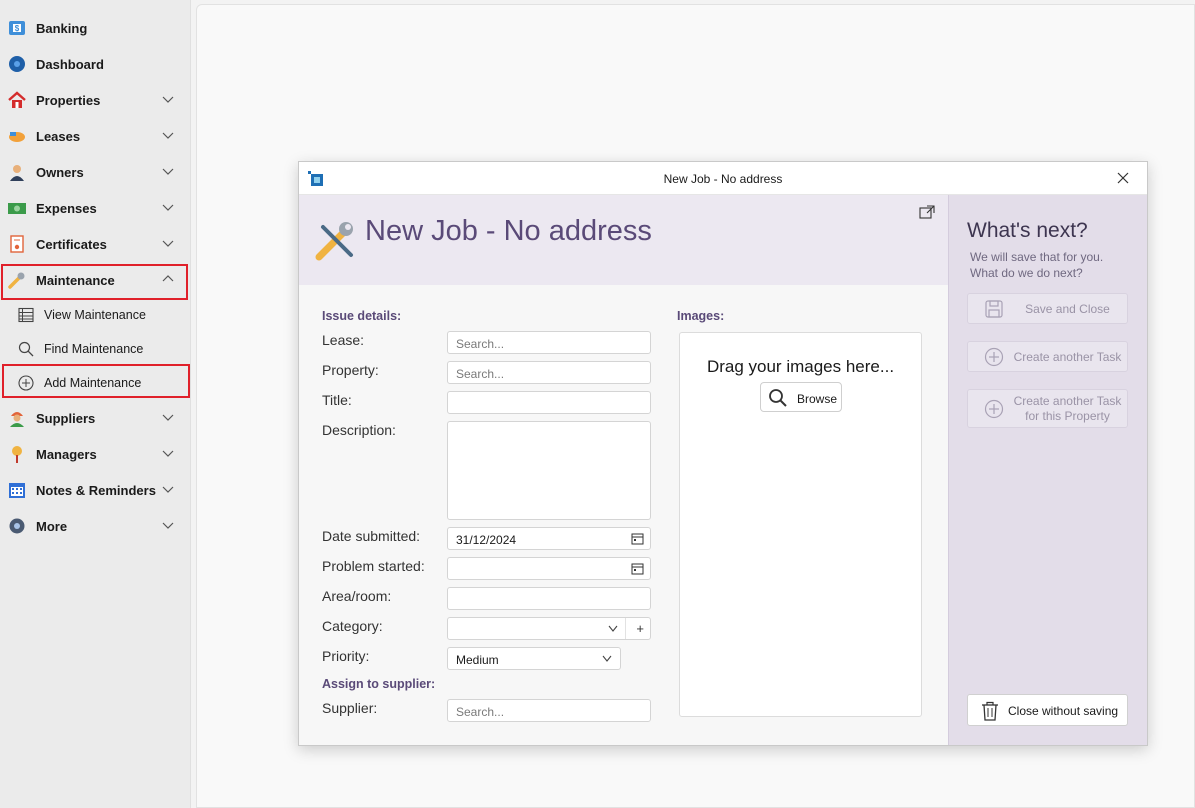 The image size is (1195, 808). Describe the element at coordinates (1037, 257) in the screenshot. I see `whats-next-subtitle-line1: We will save that for you.` at that location.